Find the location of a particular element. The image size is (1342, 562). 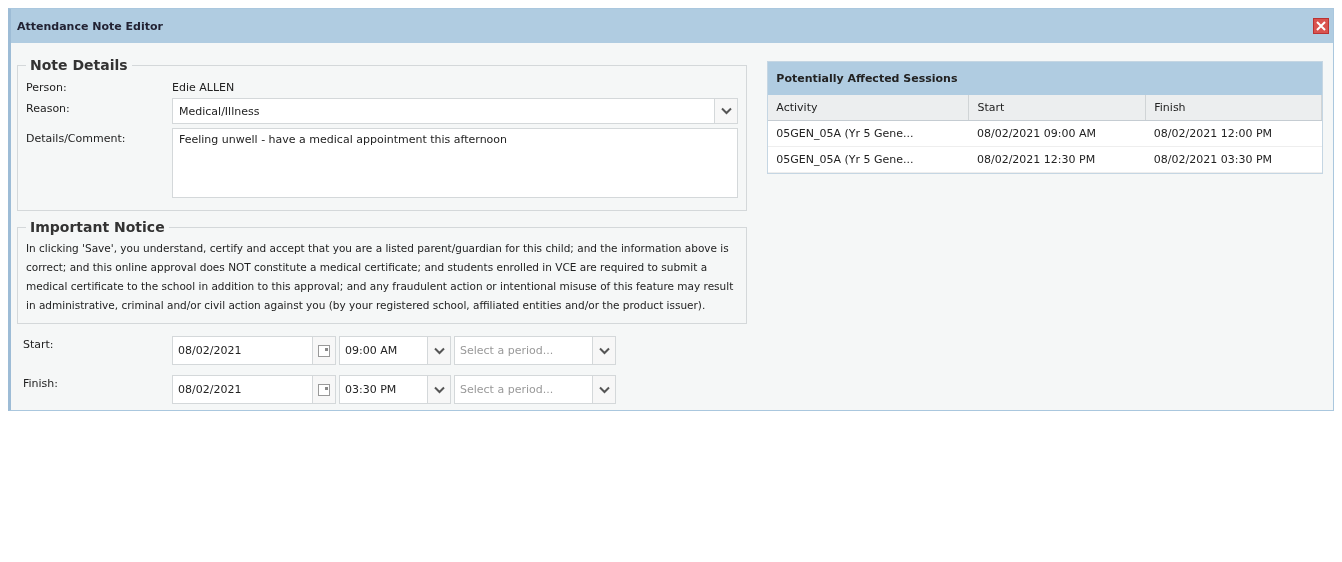

comment-field: Feeling unwell - have a medical appointment this afternoon is located at coordinates (455, 163).